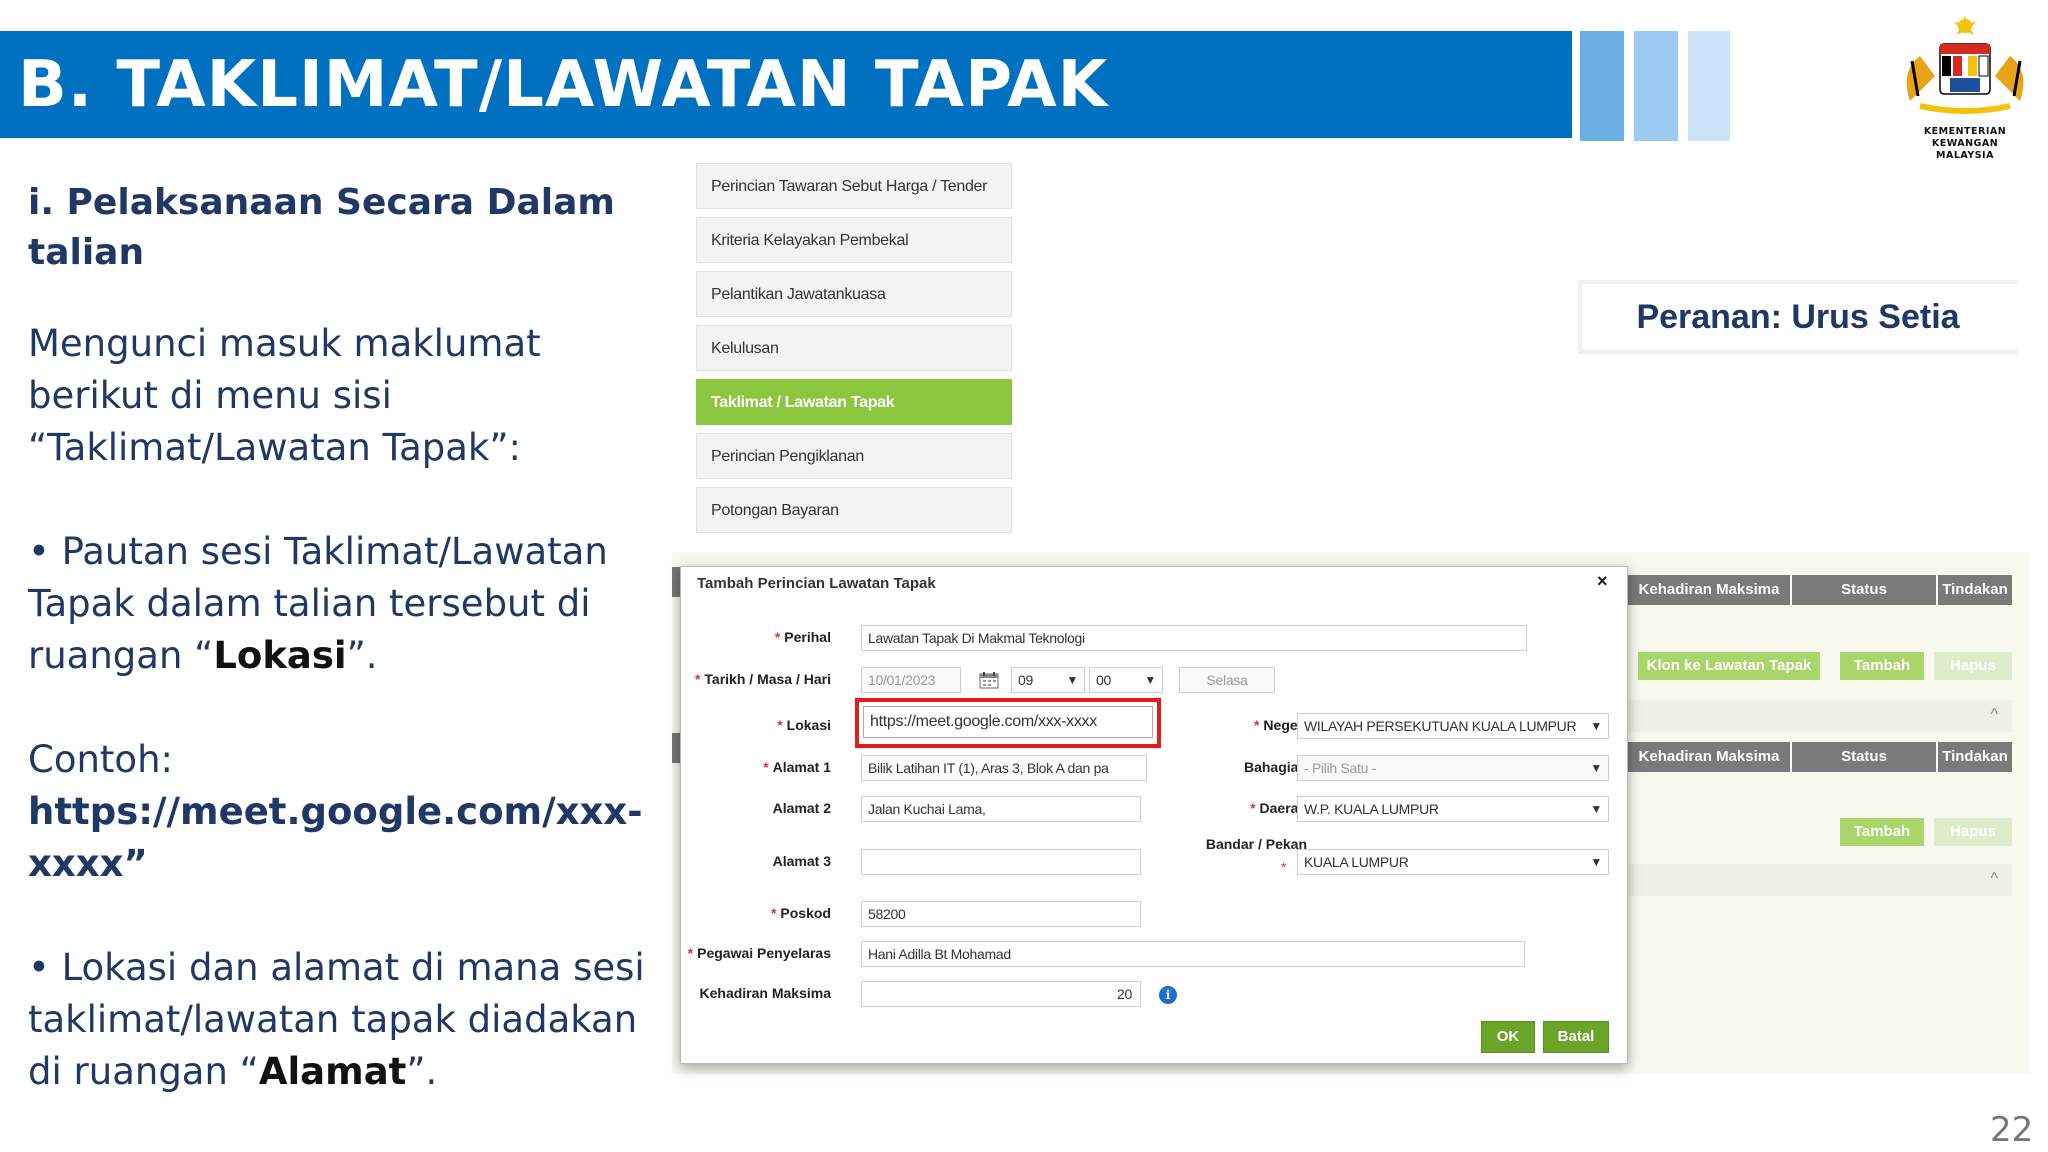 The height and width of the screenshot is (1152, 2048). What do you see at coordinates (1965, 155) in the screenshot?
I see `country-name: MALAYSIA` at bounding box center [1965, 155].